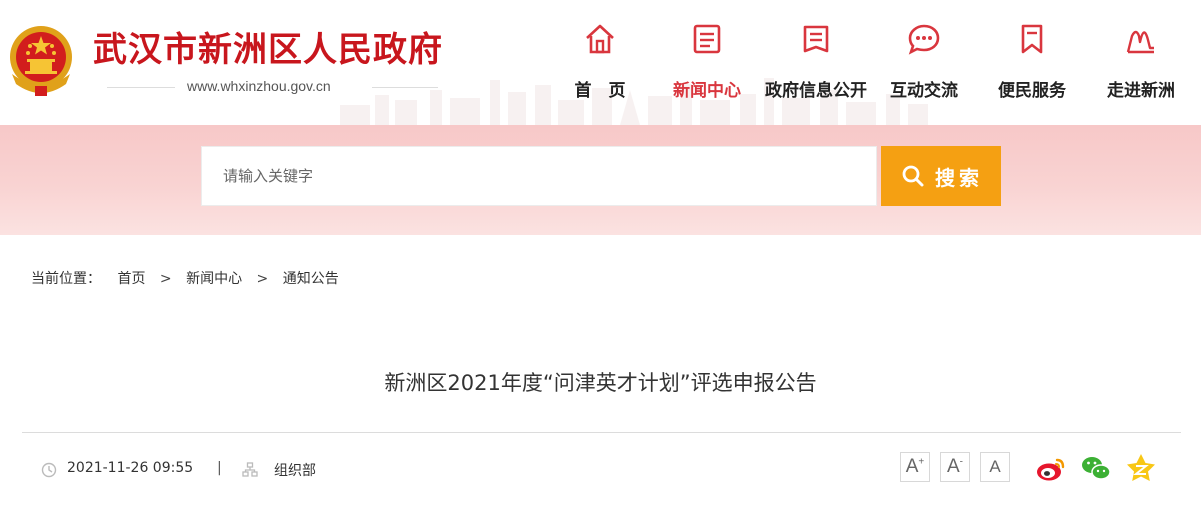 This screenshot has height=505, width=1201. What do you see at coordinates (924, 39) in the screenshot?
I see `chat-icon` at bounding box center [924, 39].